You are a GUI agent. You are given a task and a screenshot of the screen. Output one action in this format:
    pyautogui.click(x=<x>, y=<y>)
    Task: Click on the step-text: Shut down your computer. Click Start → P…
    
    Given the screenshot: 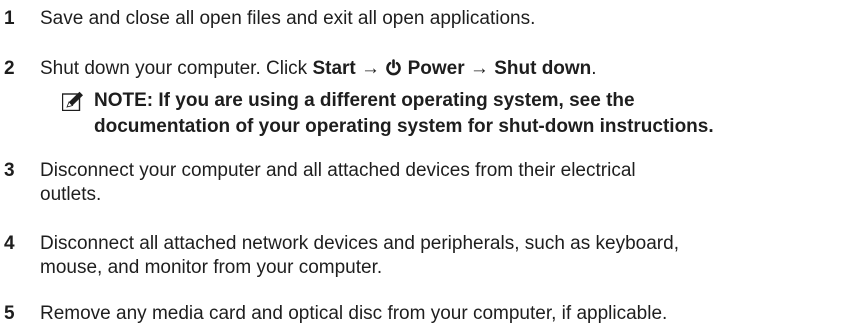 What is the action you would take?
    pyautogui.click(x=445, y=69)
    